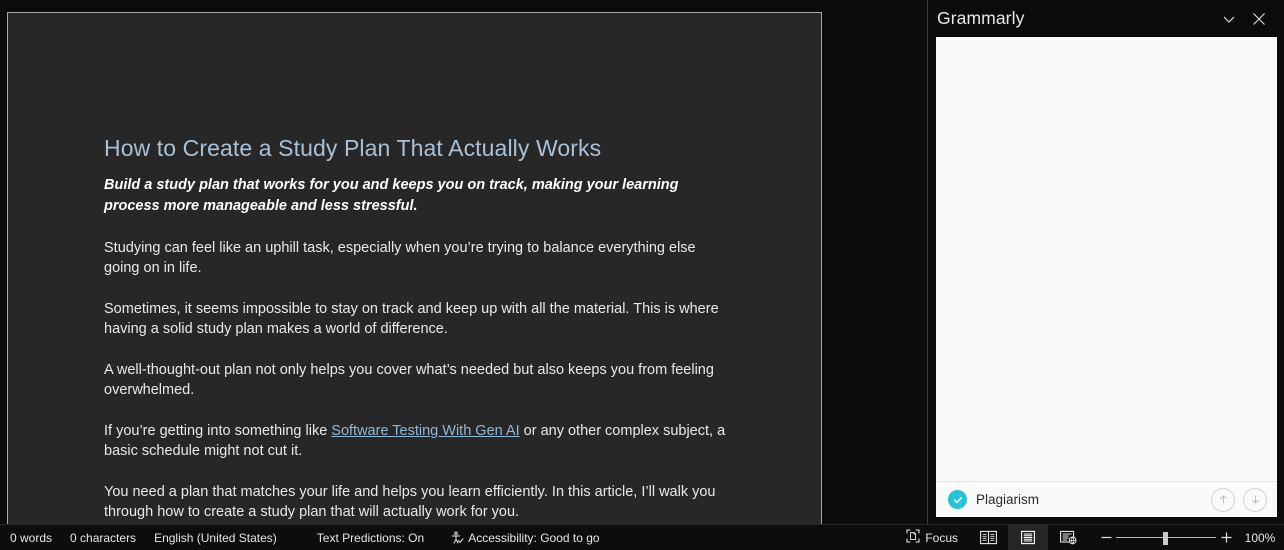 This screenshot has height=550, width=1284. I want to click on character-count-status: 0 characters, so click(103, 537).